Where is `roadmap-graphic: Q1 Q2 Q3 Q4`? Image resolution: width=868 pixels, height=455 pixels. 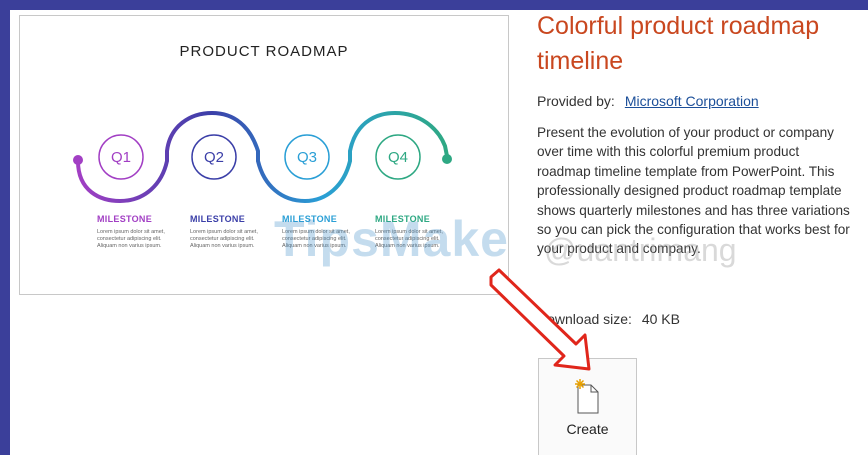 roadmap-graphic: Q1 Q2 Q3 Q4 is located at coordinates (262, 157).